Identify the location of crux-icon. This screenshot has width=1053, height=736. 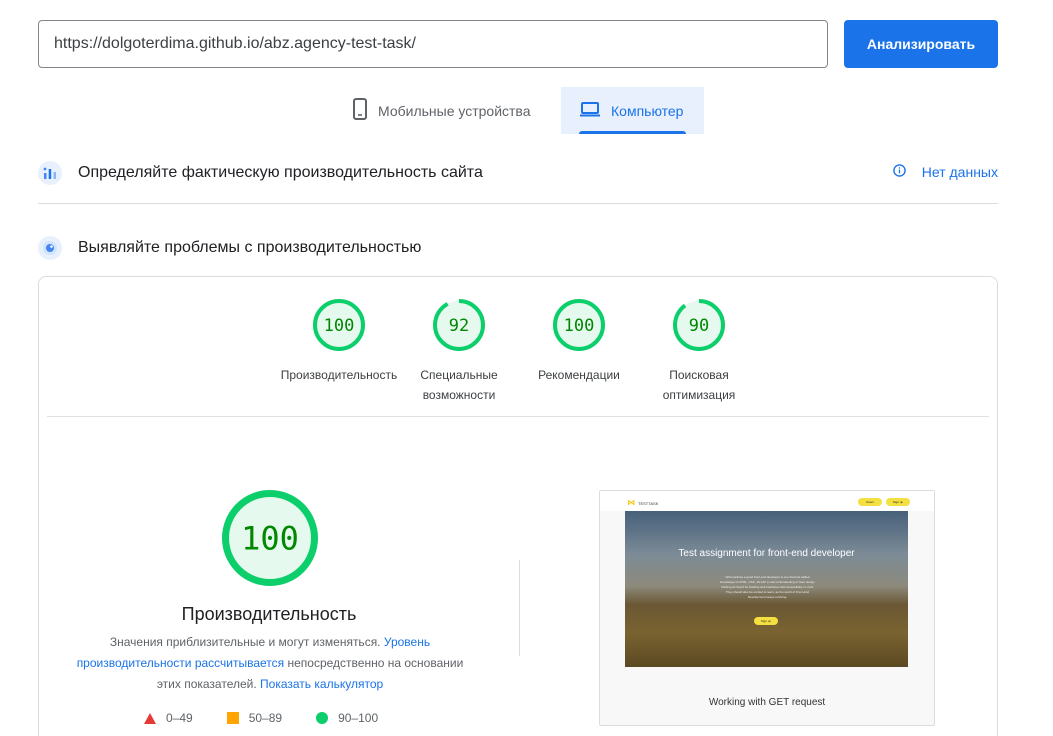
(50, 173).